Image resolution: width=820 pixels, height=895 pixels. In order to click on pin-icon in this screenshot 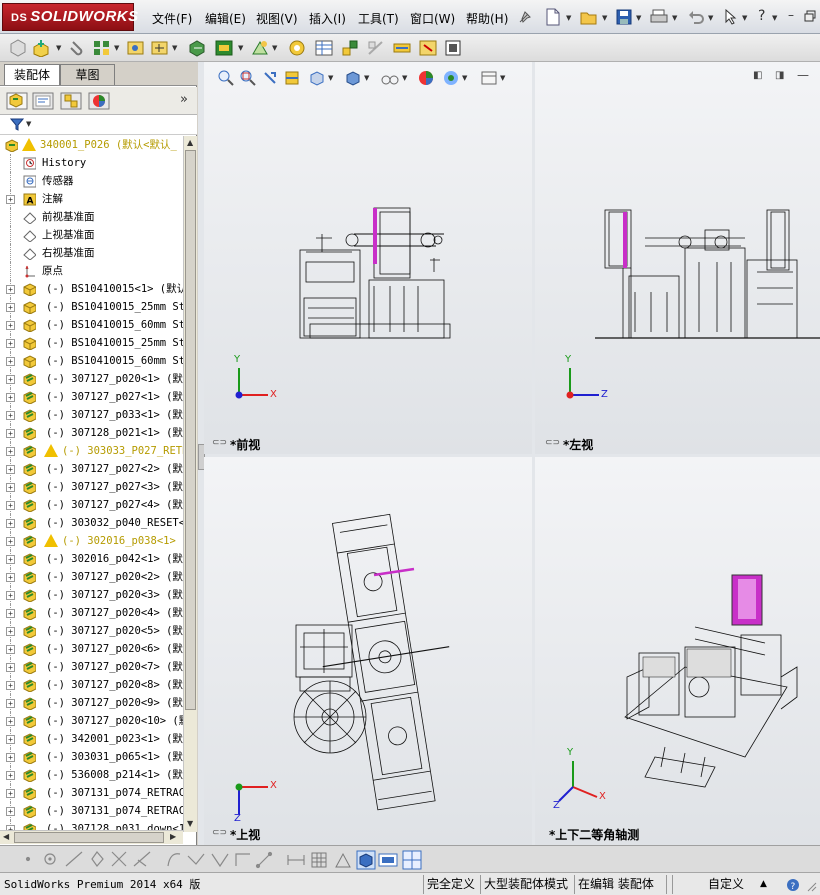, I will do `click(524, 18)`.